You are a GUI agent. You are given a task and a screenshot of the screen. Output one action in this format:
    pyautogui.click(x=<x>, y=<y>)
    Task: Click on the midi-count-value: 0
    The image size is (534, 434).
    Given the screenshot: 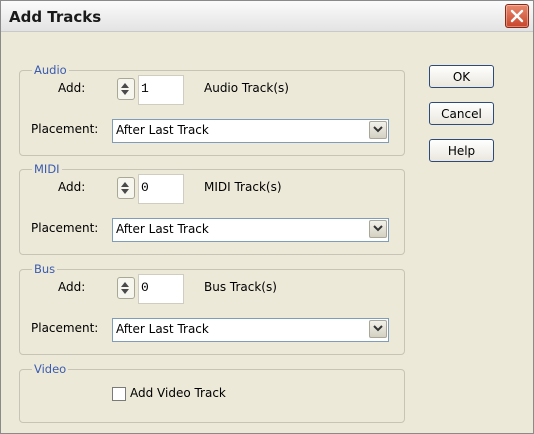 What is the action you would take?
    pyautogui.click(x=145, y=187)
    